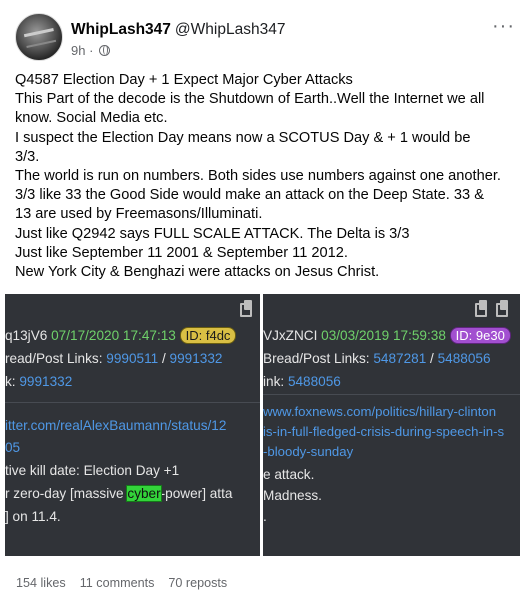 The height and width of the screenshot is (596, 524). What do you see at coordinates (197, 583) in the screenshot?
I see `reposts-count: 70 reposts` at bounding box center [197, 583].